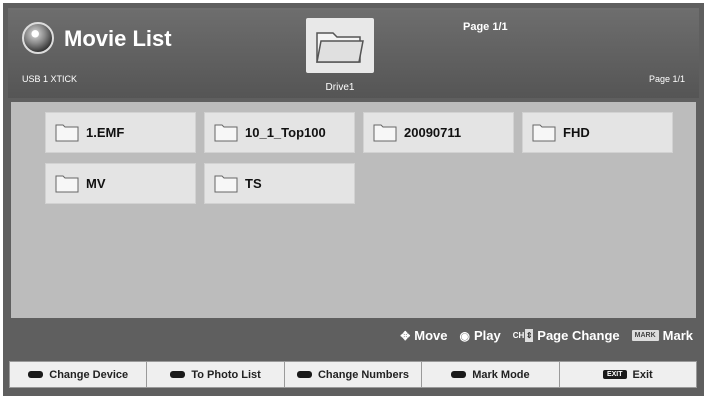 This screenshot has height=399, width=707. I want to click on mark-label: Mark, so click(677, 335).